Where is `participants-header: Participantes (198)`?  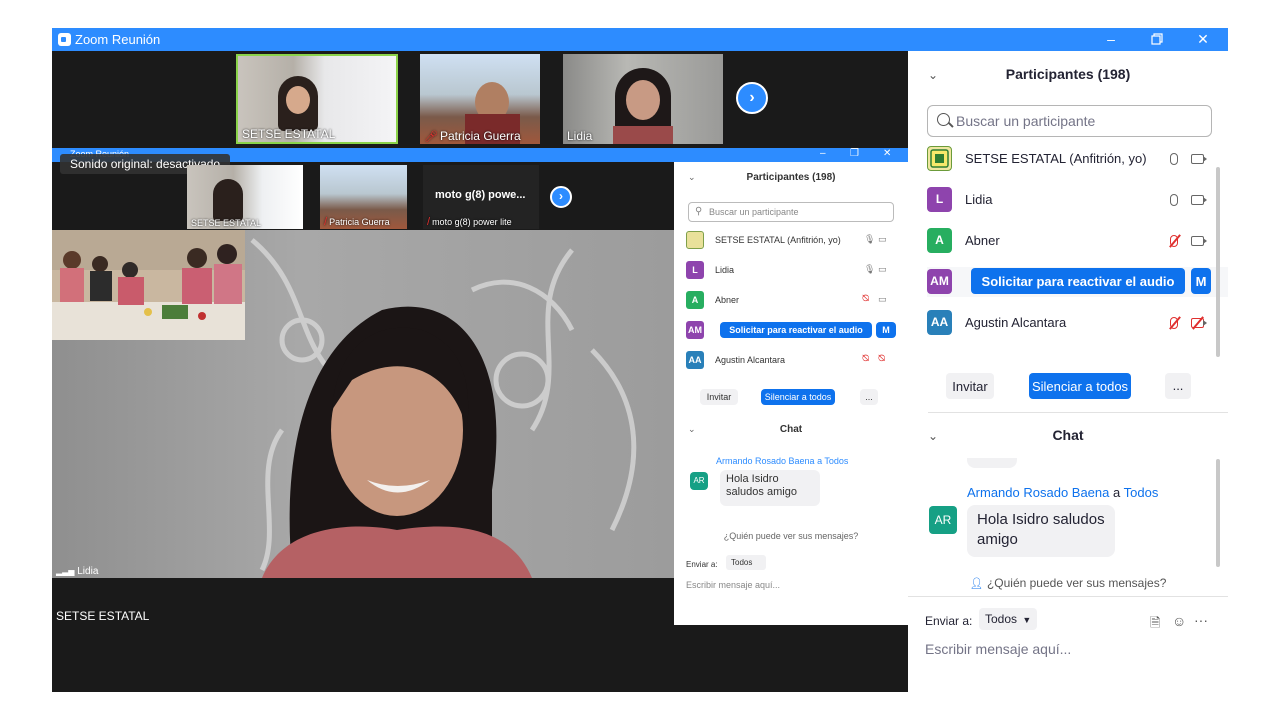 participants-header: Participantes (198) is located at coordinates (1068, 74).